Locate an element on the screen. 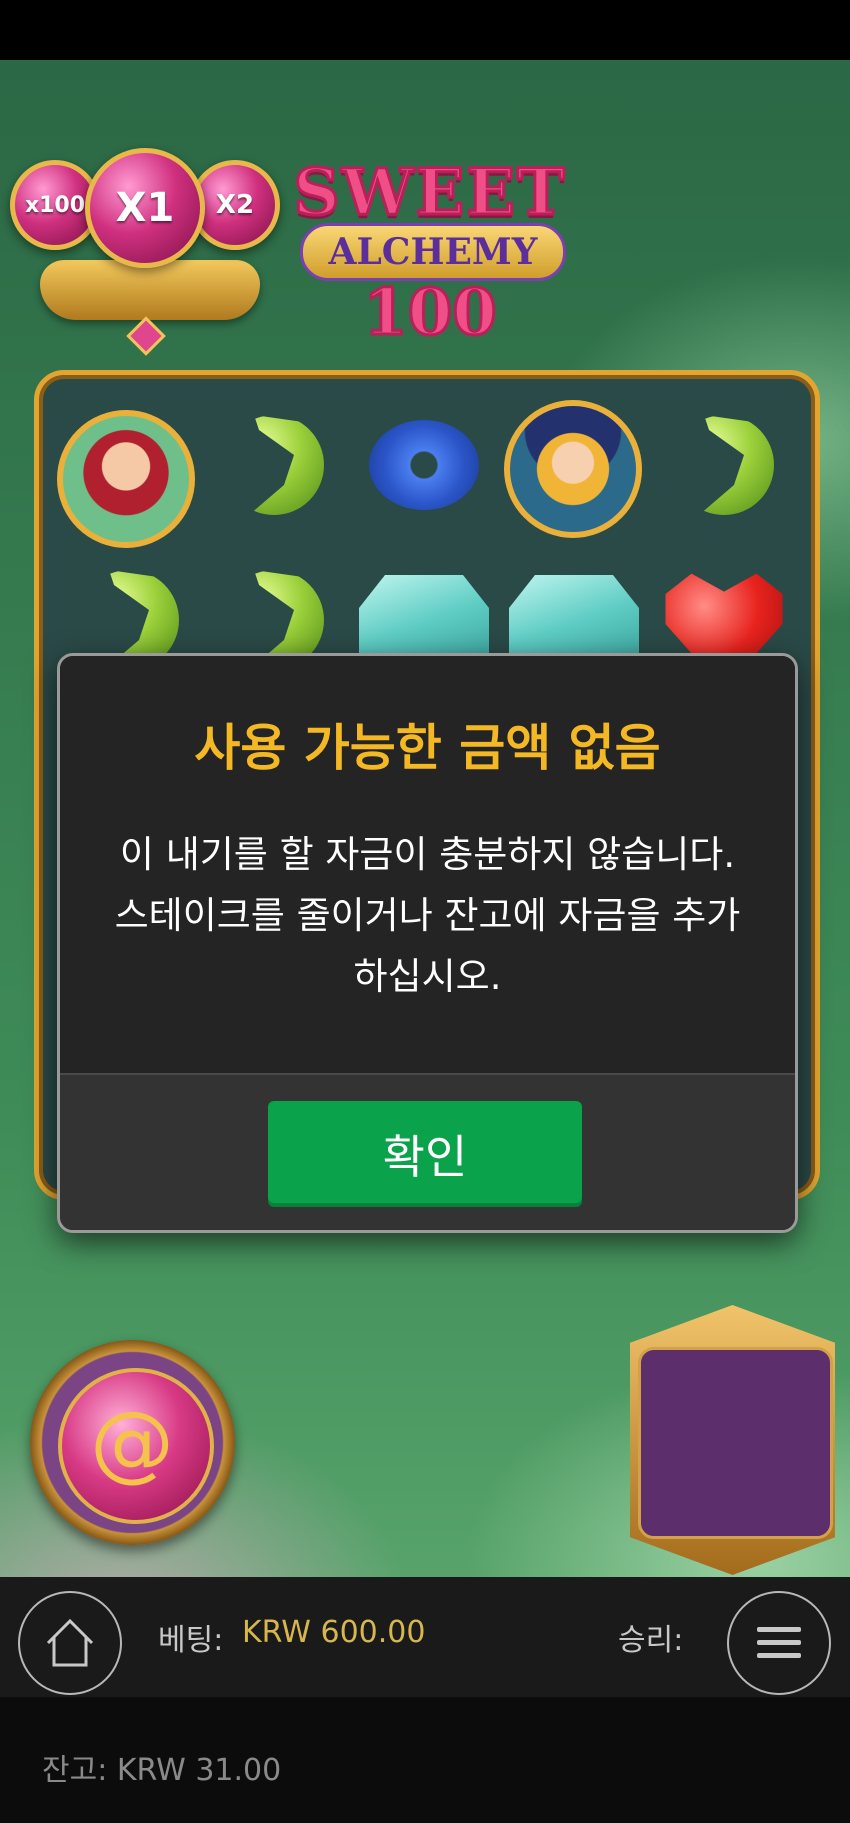 The width and height of the screenshot is (850, 1823). dialog-footer: 확인 is located at coordinates (427, 1151).